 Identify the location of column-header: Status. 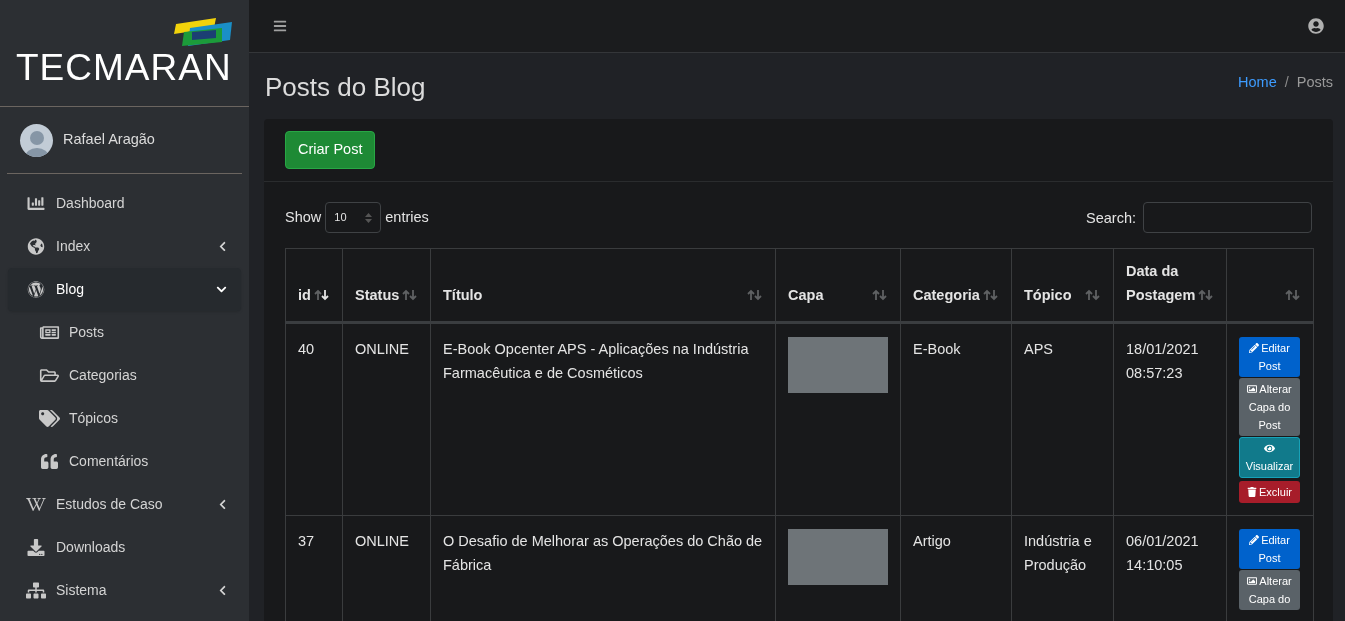
(386, 285).